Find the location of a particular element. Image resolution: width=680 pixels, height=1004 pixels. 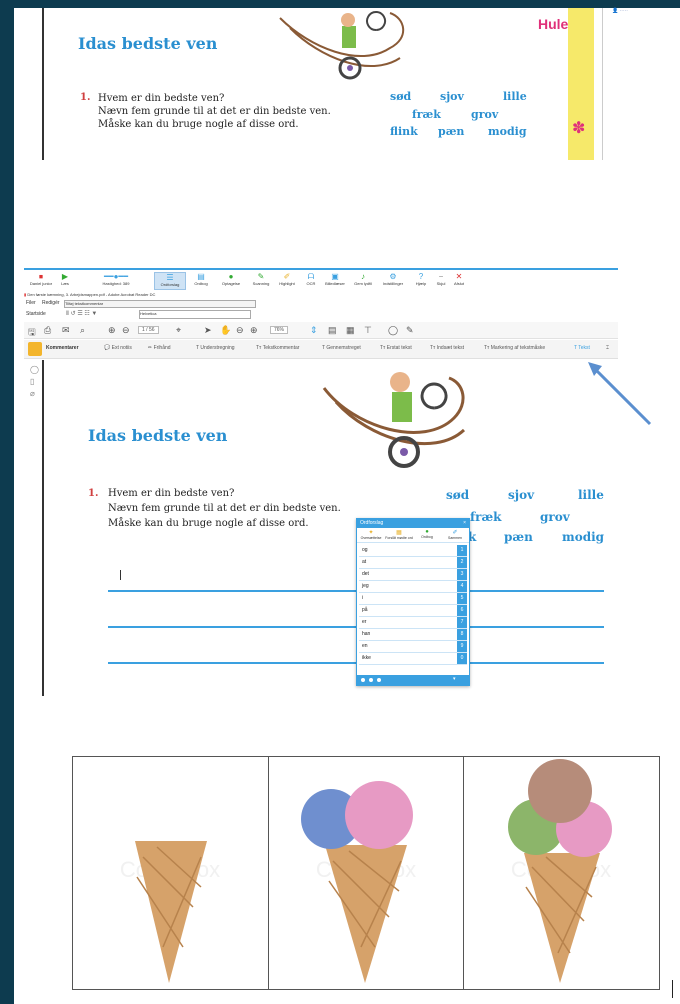

panel-footer: ▾ is located at coordinates (413, 680).